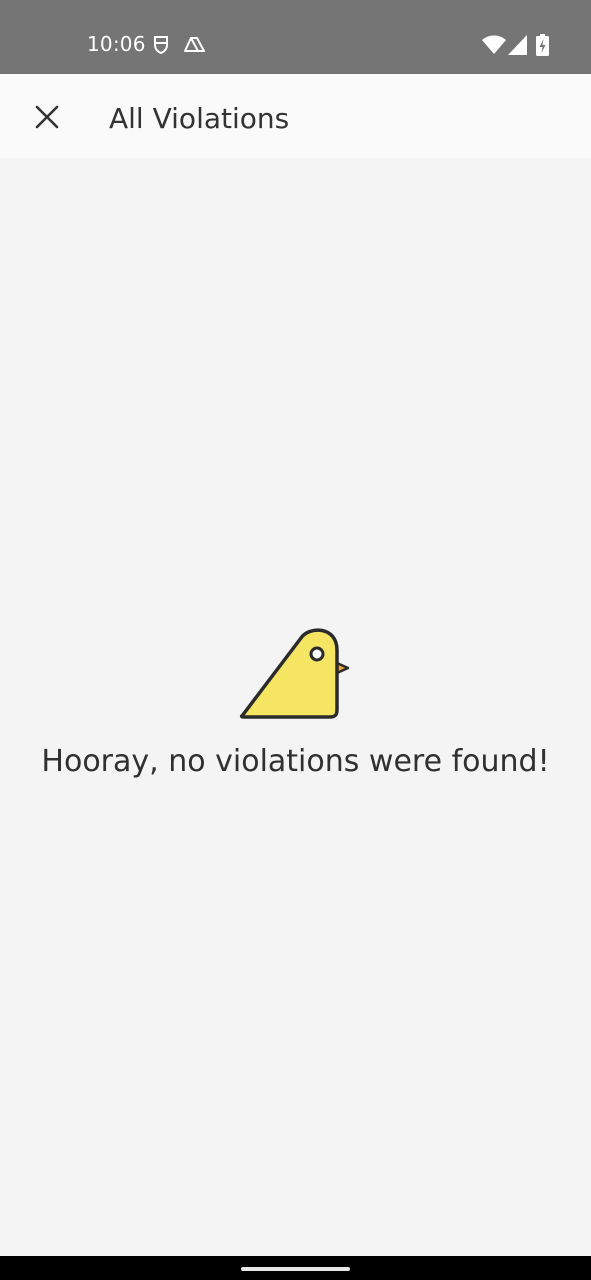 This screenshot has height=1280, width=591. Describe the element at coordinates (161, 45) in the screenshot. I see `shield-icon` at that location.